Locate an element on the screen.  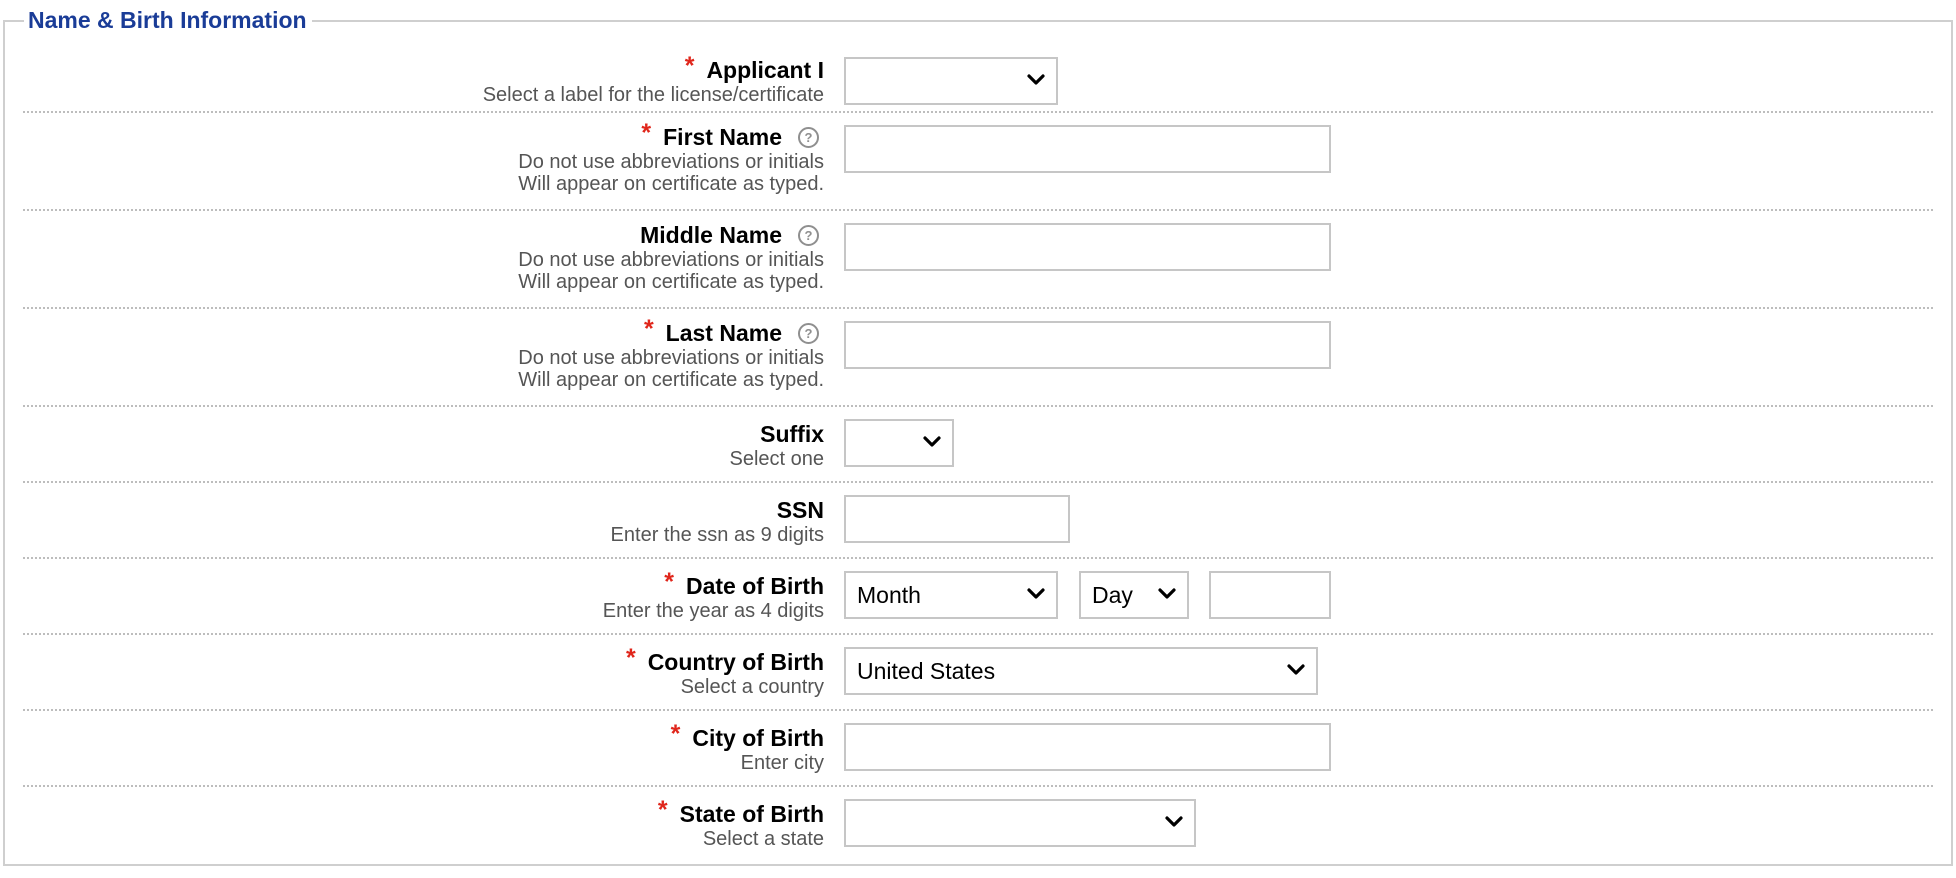
dob-day-select: Day is located at coordinates (1134, 595).